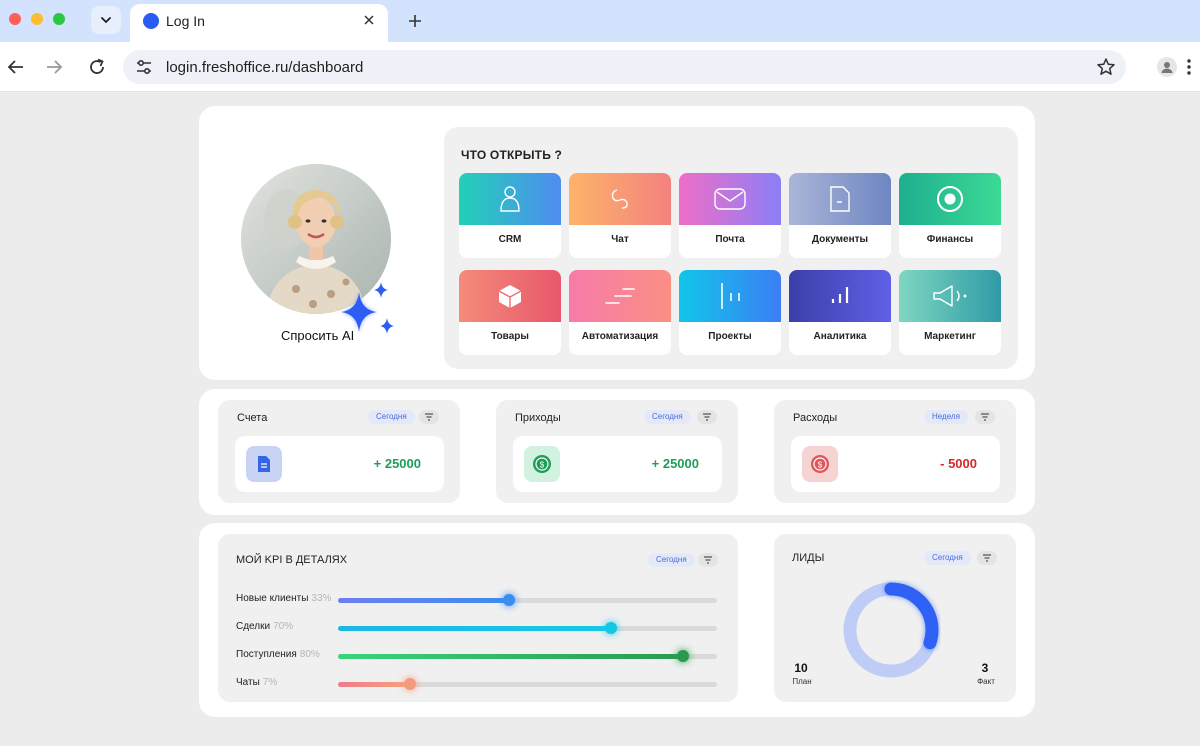  What do you see at coordinates (620, 239) in the screenshot?
I see `tile-label: Чат` at bounding box center [620, 239].